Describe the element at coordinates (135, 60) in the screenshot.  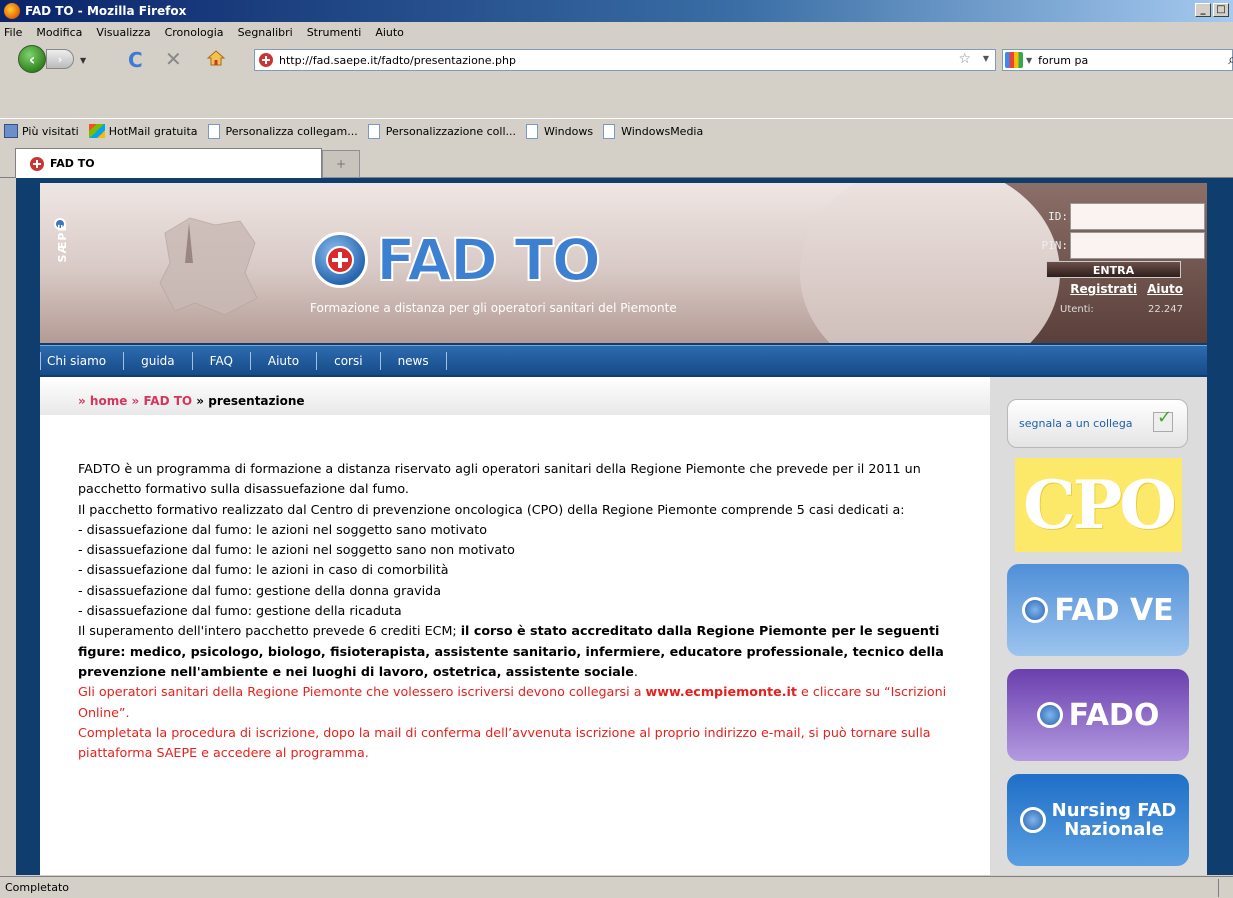
I see `reload-button: C` at that location.